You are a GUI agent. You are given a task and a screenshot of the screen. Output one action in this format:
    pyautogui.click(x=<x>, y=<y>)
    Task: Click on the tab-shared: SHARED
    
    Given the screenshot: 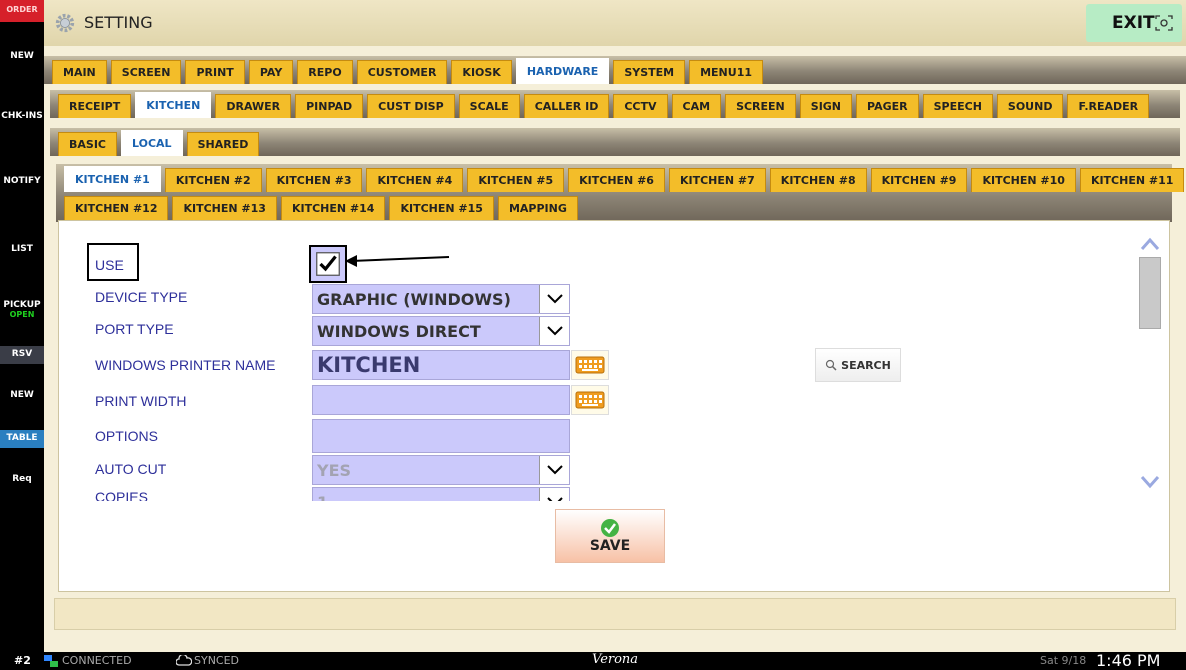 What is the action you would take?
    pyautogui.click(x=223, y=144)
    